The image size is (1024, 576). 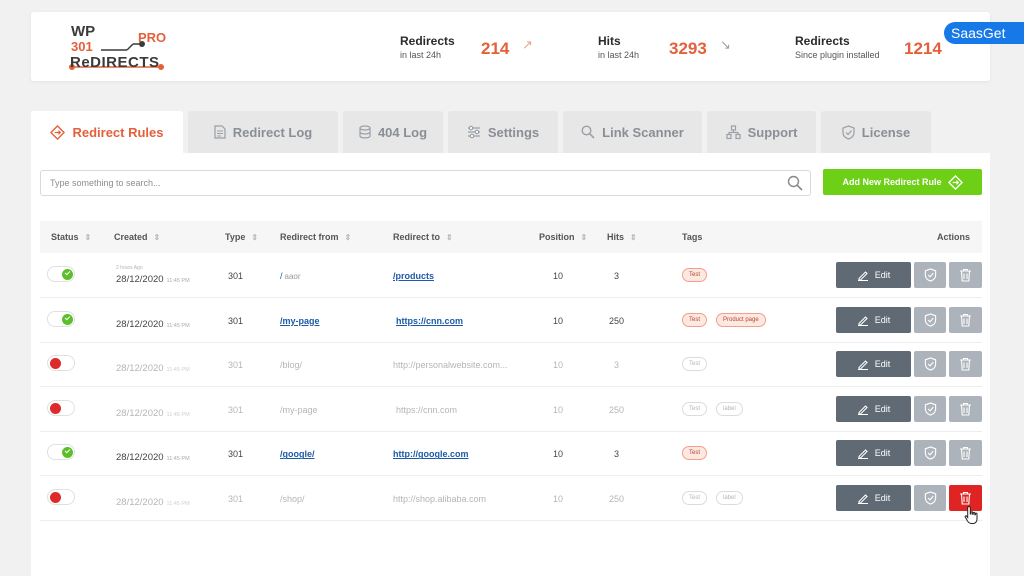 I want to click on shield-icon, so click(x=930, y=453).